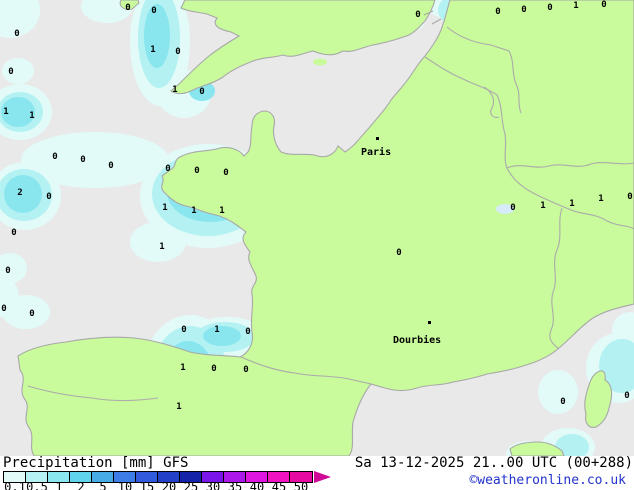 This screenshot has width=634, height=490. What do you see at coordinates (96, 463) in the screenshot?
I see `legend-title: Precipitation [mm] GFS` at bounding box center [96, 463].